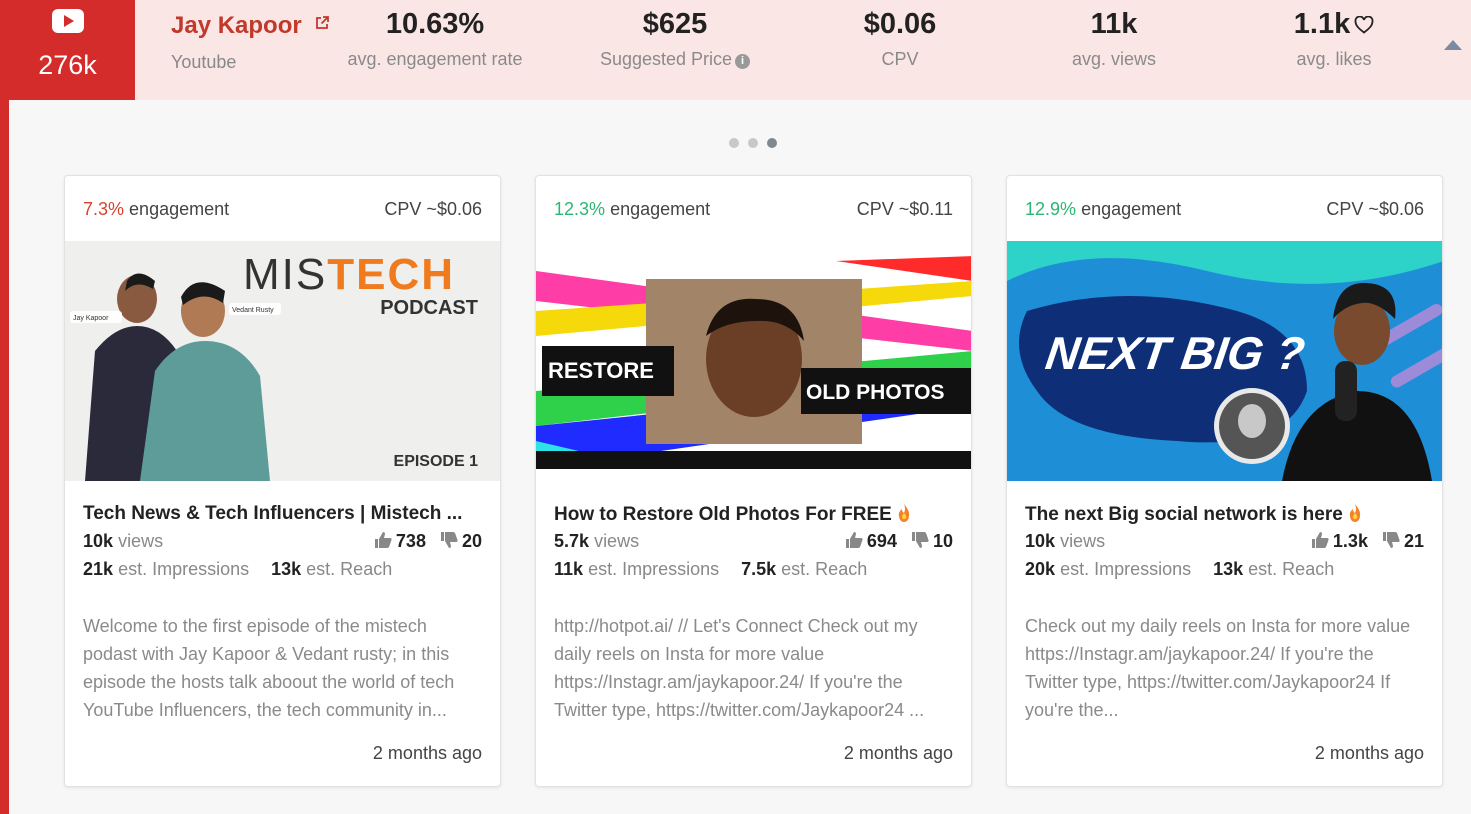  I want to click on youtube-badge: 276k, so click(67, 50).